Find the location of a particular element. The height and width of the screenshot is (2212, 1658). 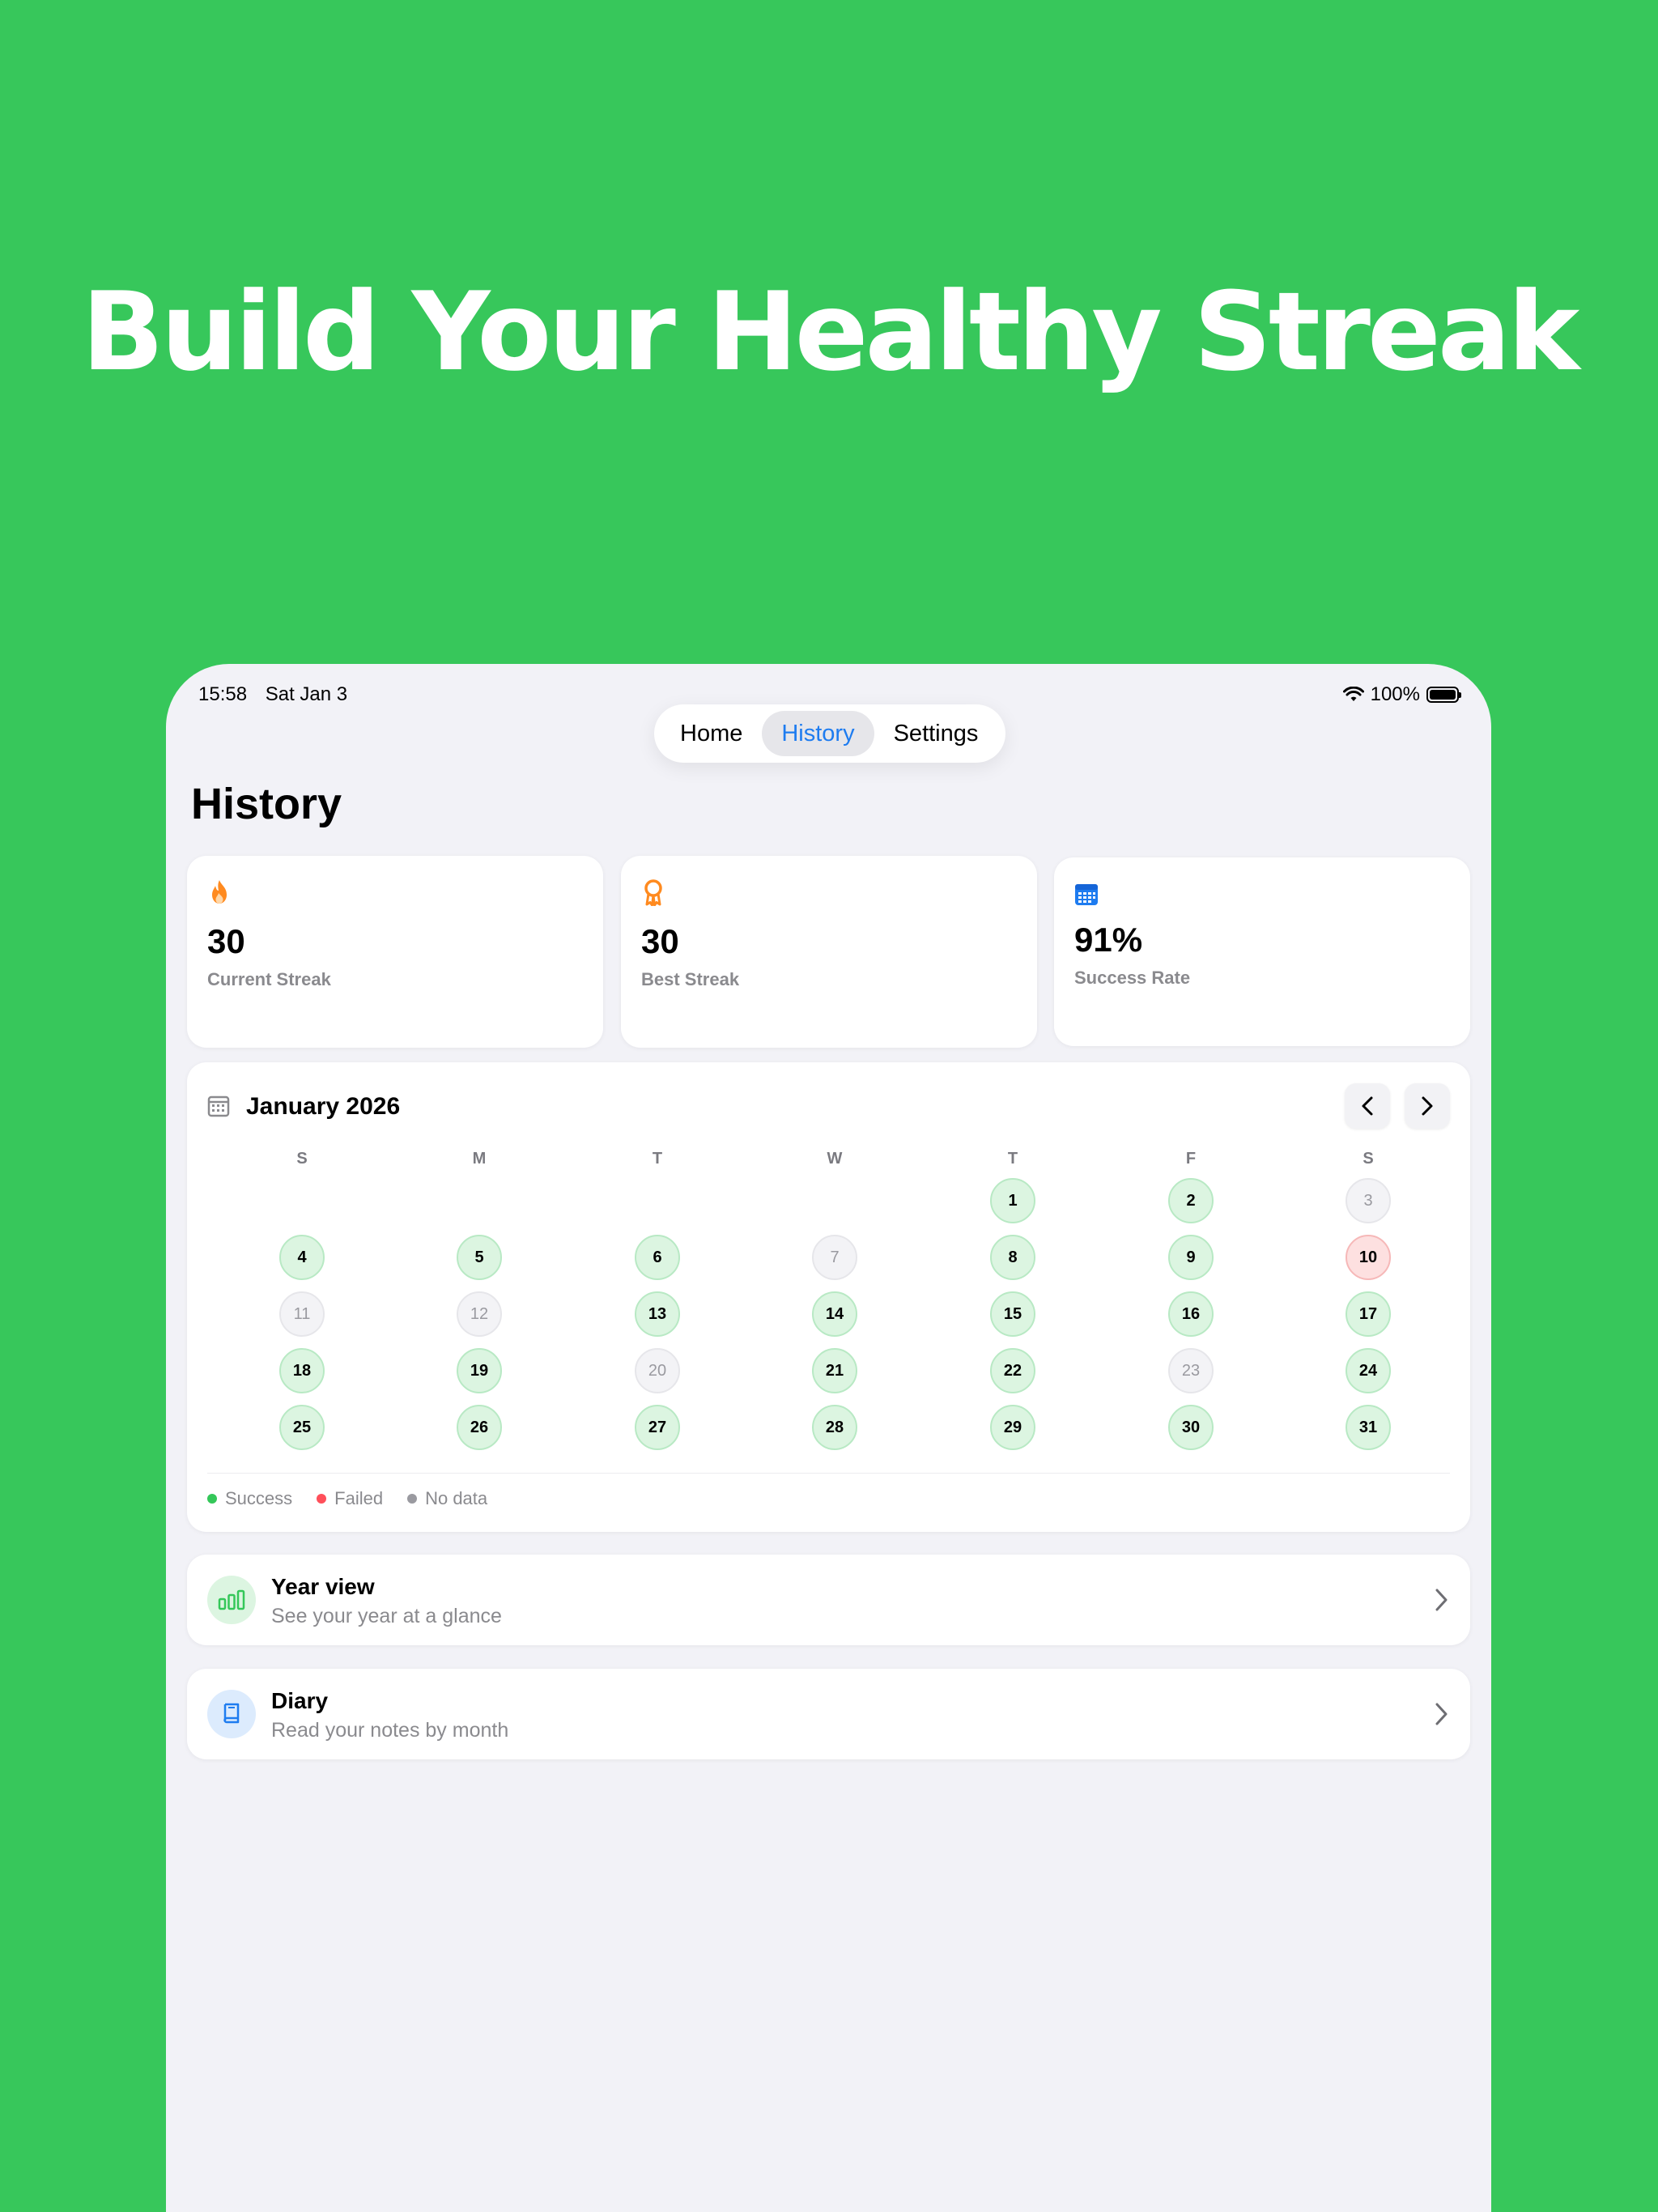

calendar-day: 30 is located at coordinates (1191, 1428).